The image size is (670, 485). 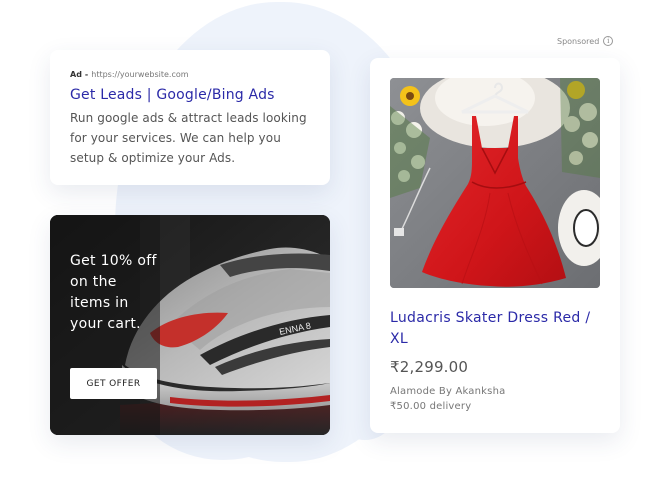 I want to click on product-delivery: ₹50.00 delivery, so click(x=431, y=406).